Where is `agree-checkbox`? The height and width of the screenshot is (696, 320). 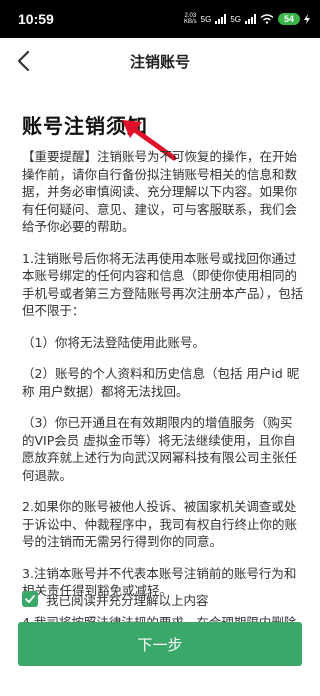 agree-checkbox is located at coordinates (30, 599).